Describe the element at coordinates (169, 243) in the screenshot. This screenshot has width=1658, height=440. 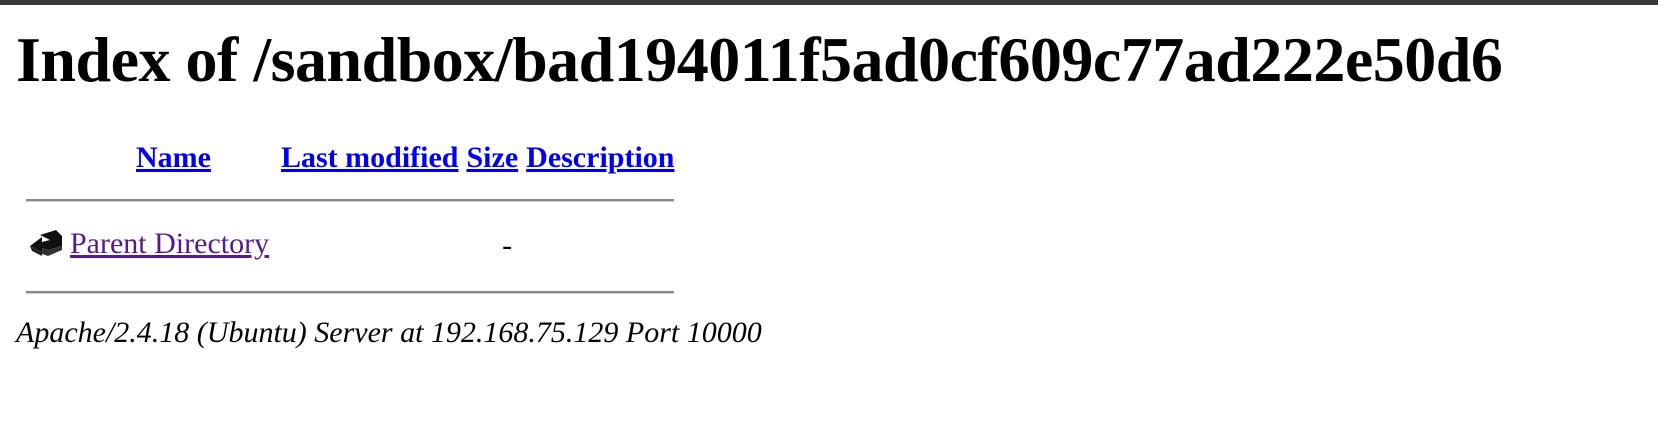
I see `parent-directory-link: Parent Directory` at that location.